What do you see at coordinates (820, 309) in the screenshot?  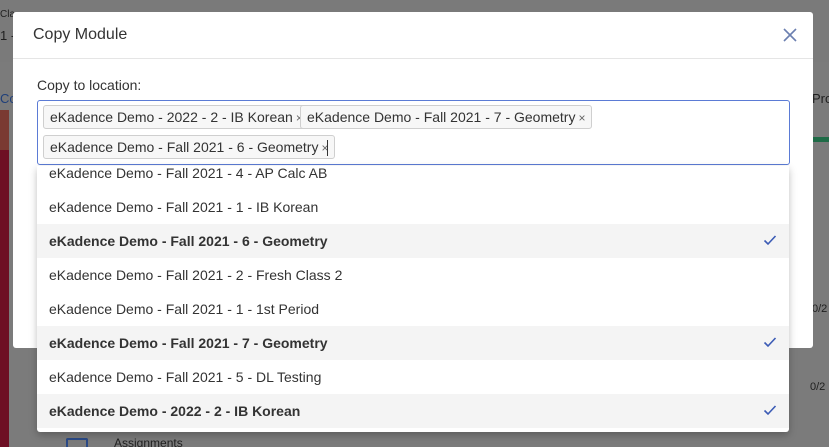 I see `background-right-value-1: 0/2` at bounding box center [820, 309].